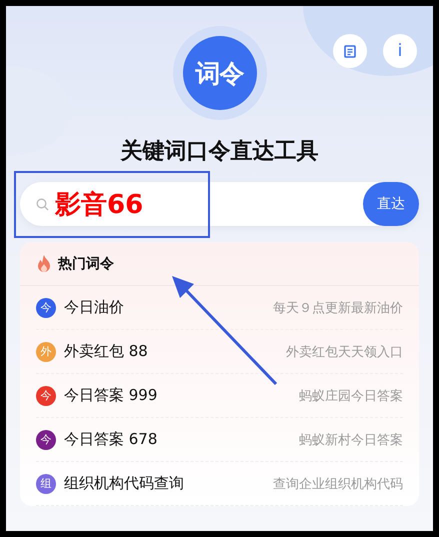  I want to click on hot-item: 今 今日答案 999 蚂蚁庄园今日答案, so click(219, 396).